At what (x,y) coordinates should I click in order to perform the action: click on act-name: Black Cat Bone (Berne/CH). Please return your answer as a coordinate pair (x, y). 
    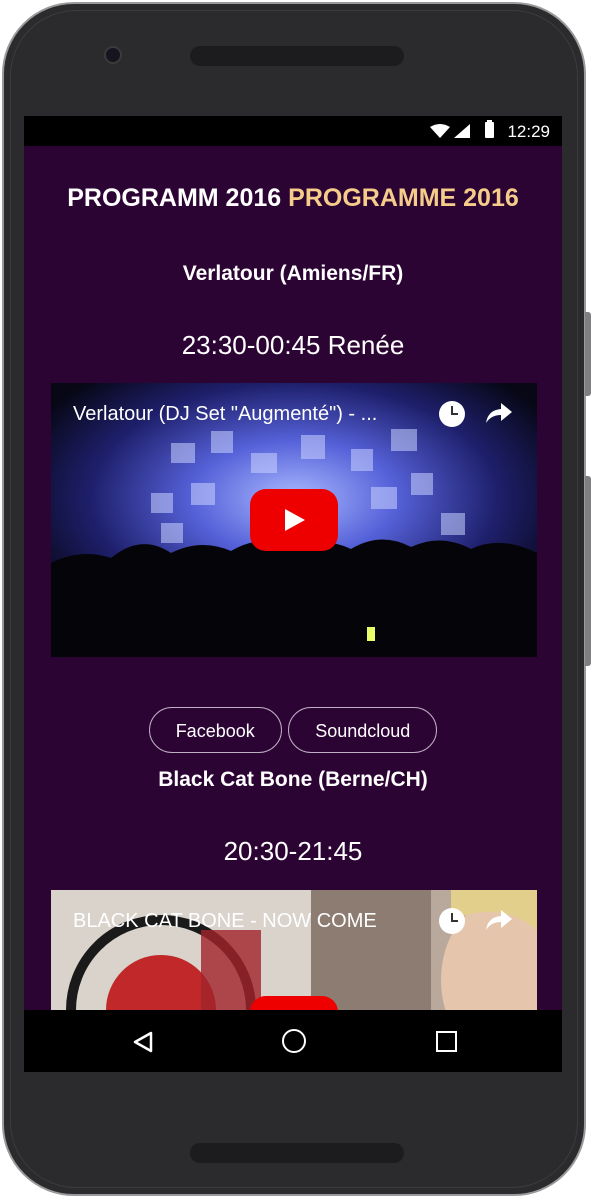
    Looking at the image, I should click on (293, 779).